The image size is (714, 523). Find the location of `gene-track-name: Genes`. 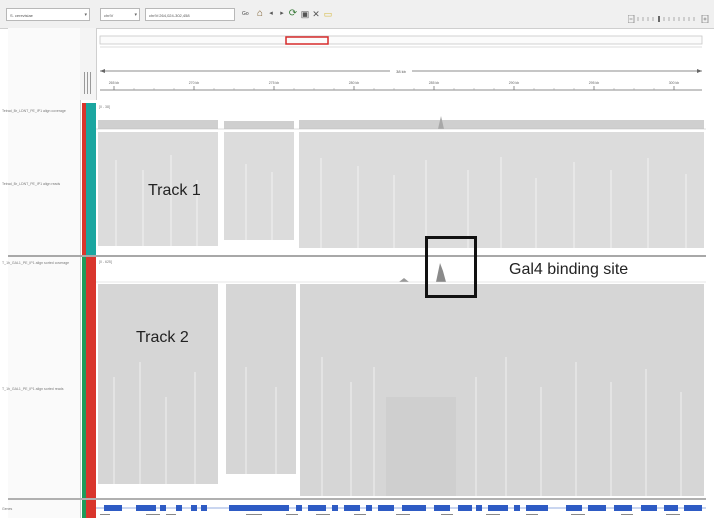

gene-track-name: Genes is located at coordinates (7, 509).